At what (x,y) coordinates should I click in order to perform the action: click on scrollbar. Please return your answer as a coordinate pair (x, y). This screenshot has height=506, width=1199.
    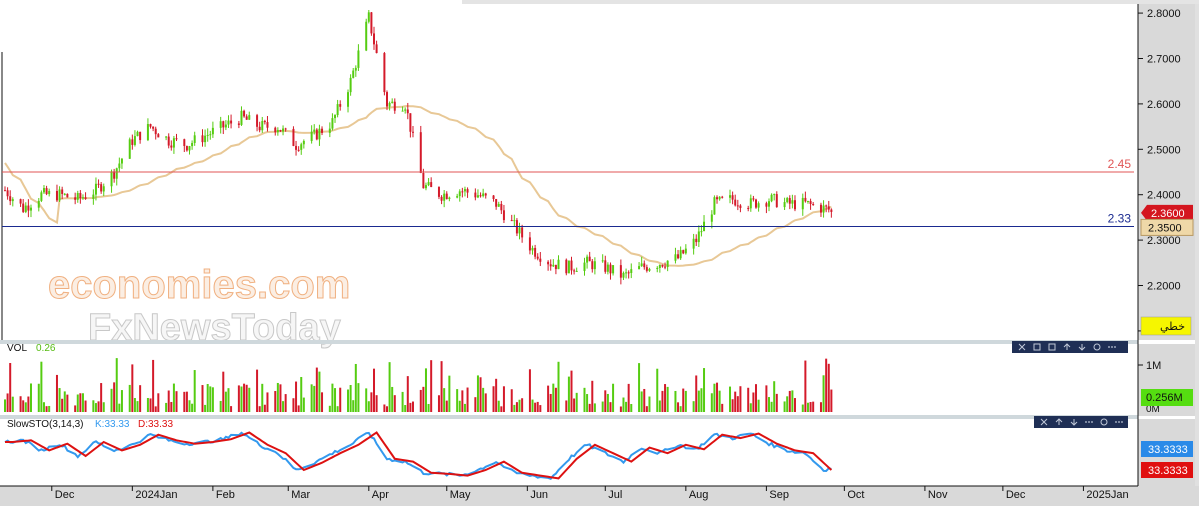
    Looking at the image, I should click on (1197, 254).